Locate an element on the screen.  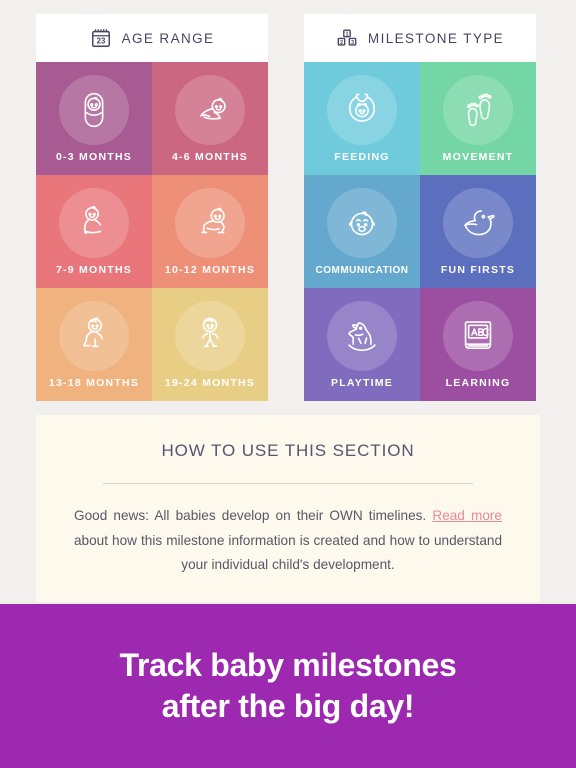
milestone-type-title: MILESTONE TYPE is located at coordinates (436, 38).